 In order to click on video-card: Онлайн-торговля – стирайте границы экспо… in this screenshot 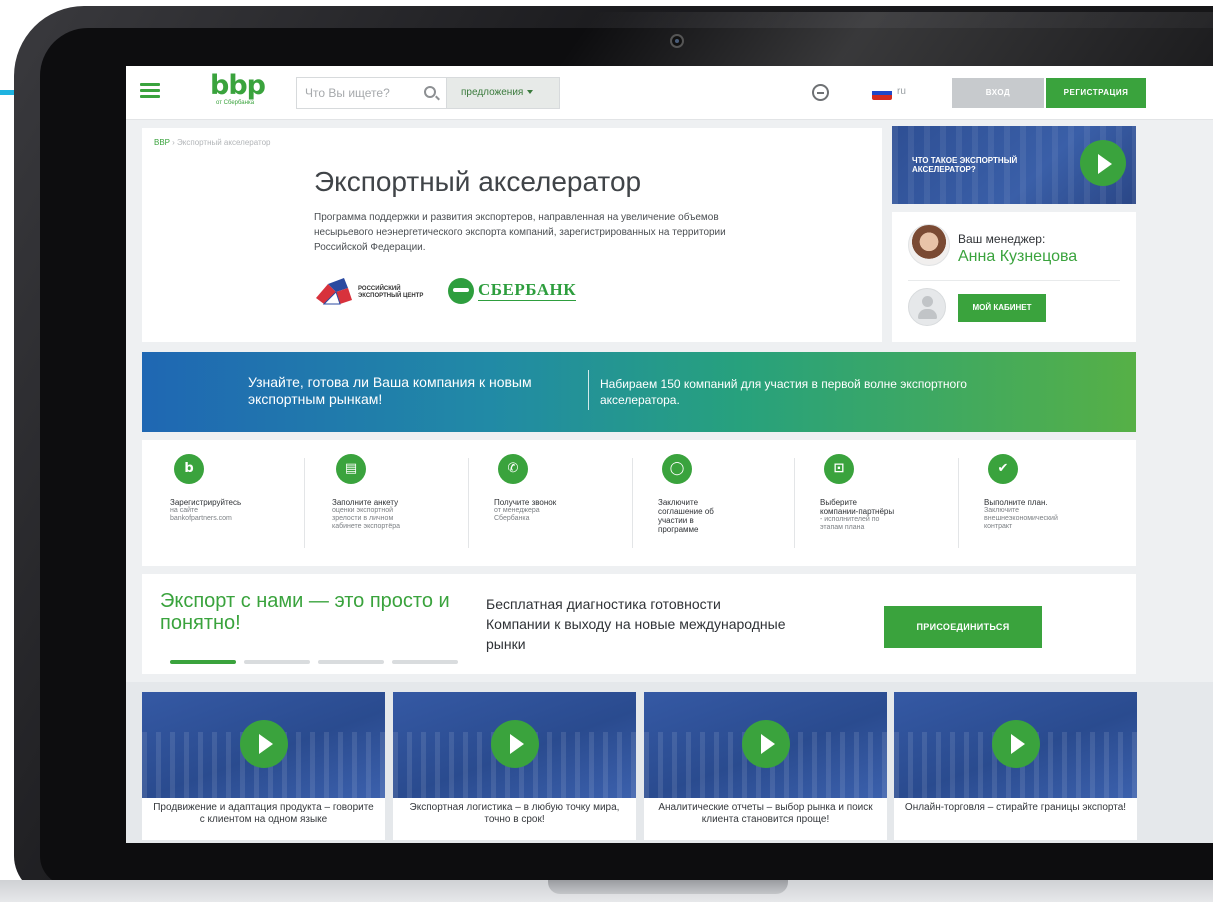, I will do `click(1015, 766)`.